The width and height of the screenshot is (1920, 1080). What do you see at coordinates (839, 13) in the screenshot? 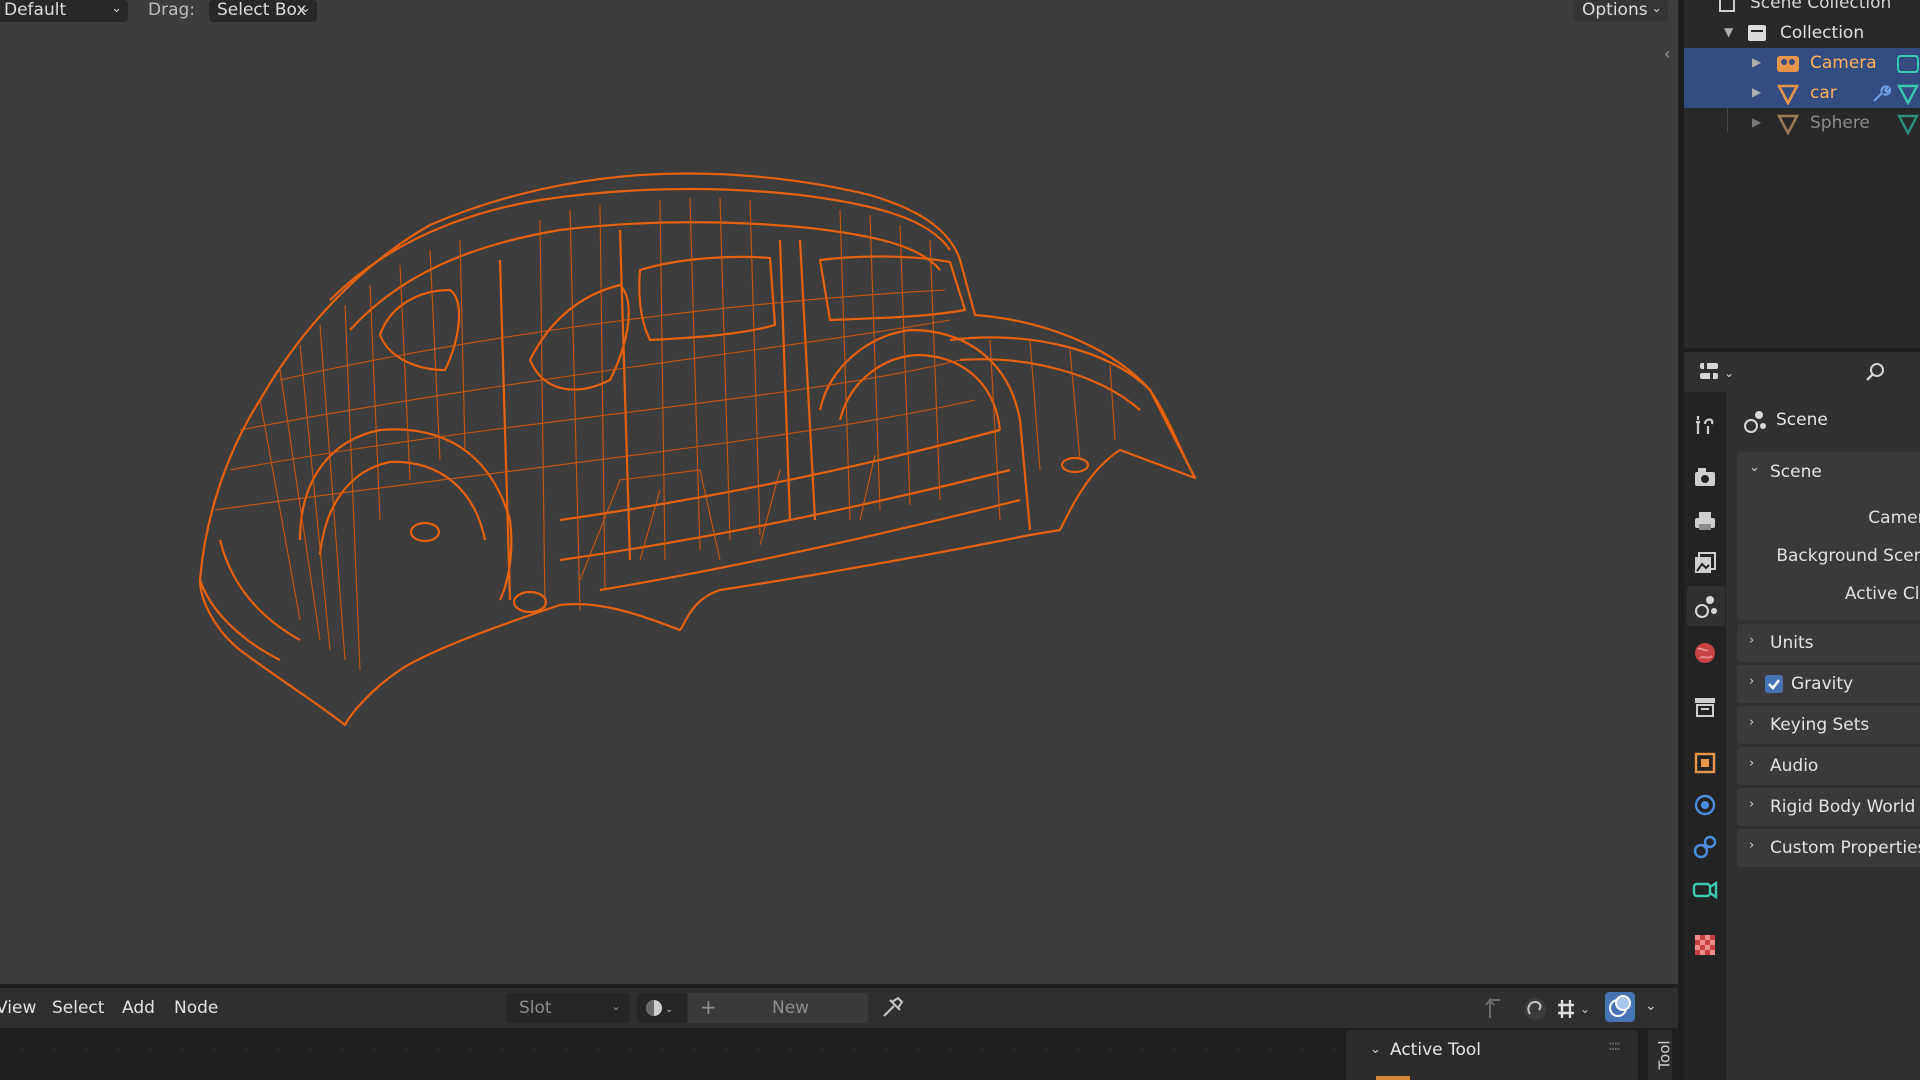
I see `viewport-header: Default ⌄ Drag: Select Box ⌄ Options ⌄` at bounding box center [839, 13].